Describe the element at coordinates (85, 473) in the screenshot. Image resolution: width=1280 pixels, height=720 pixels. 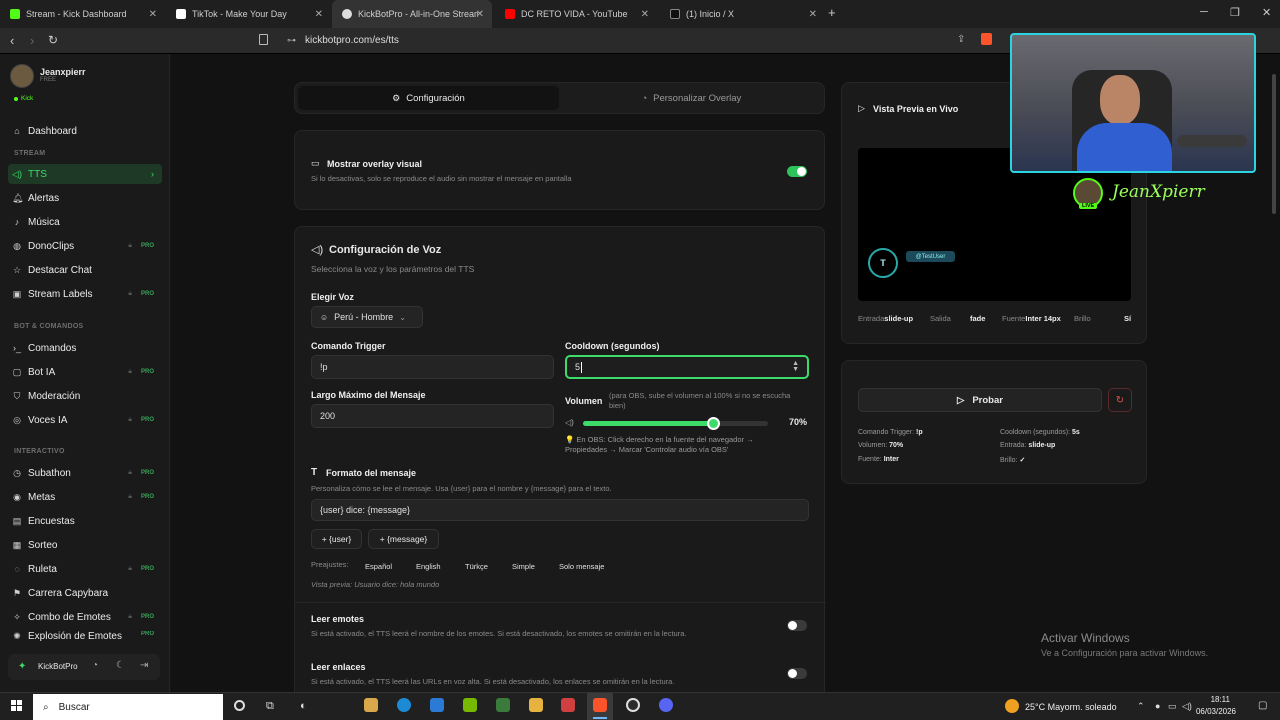
I see `sidebar-item-subathon: ◷ Subathon 🔒︎ PRO` at that location.